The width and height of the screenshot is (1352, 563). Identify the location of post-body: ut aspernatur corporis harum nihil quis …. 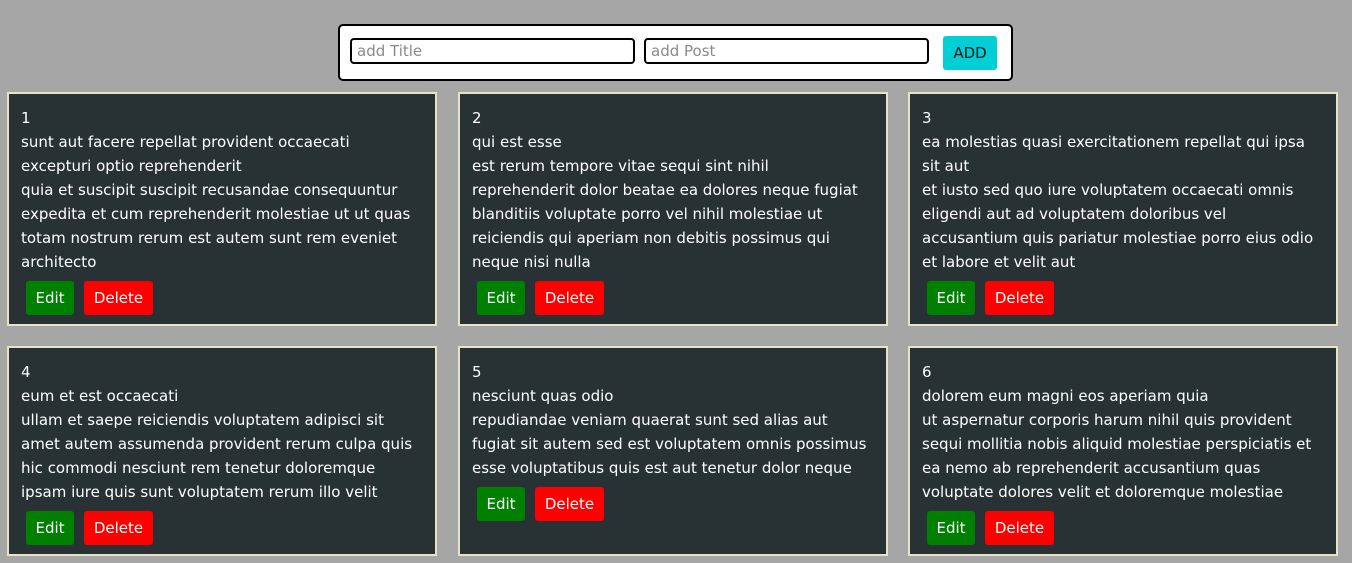
(1117, 456).